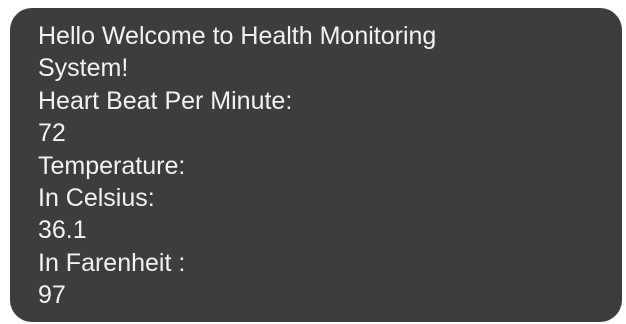 The width and height of the screenshot is (626, 324). What do you see at coordinates (62, 230) in the screenshot?
I see `celsius-value: 36.1` at bounding box center [62, 230].